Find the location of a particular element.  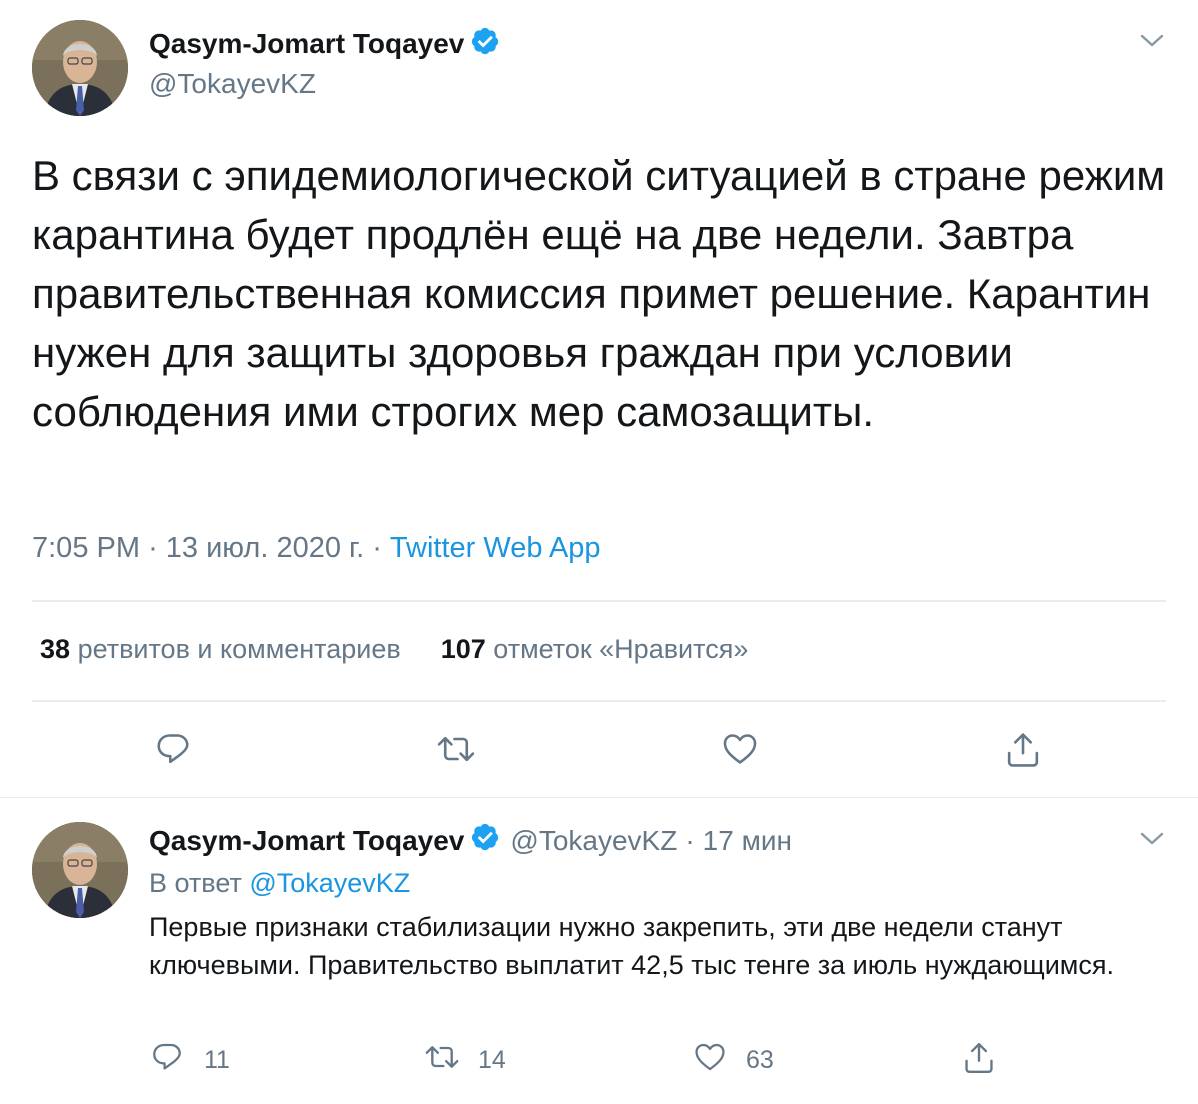

reply-like-button: 63 is located at coordinates (733, 1057).